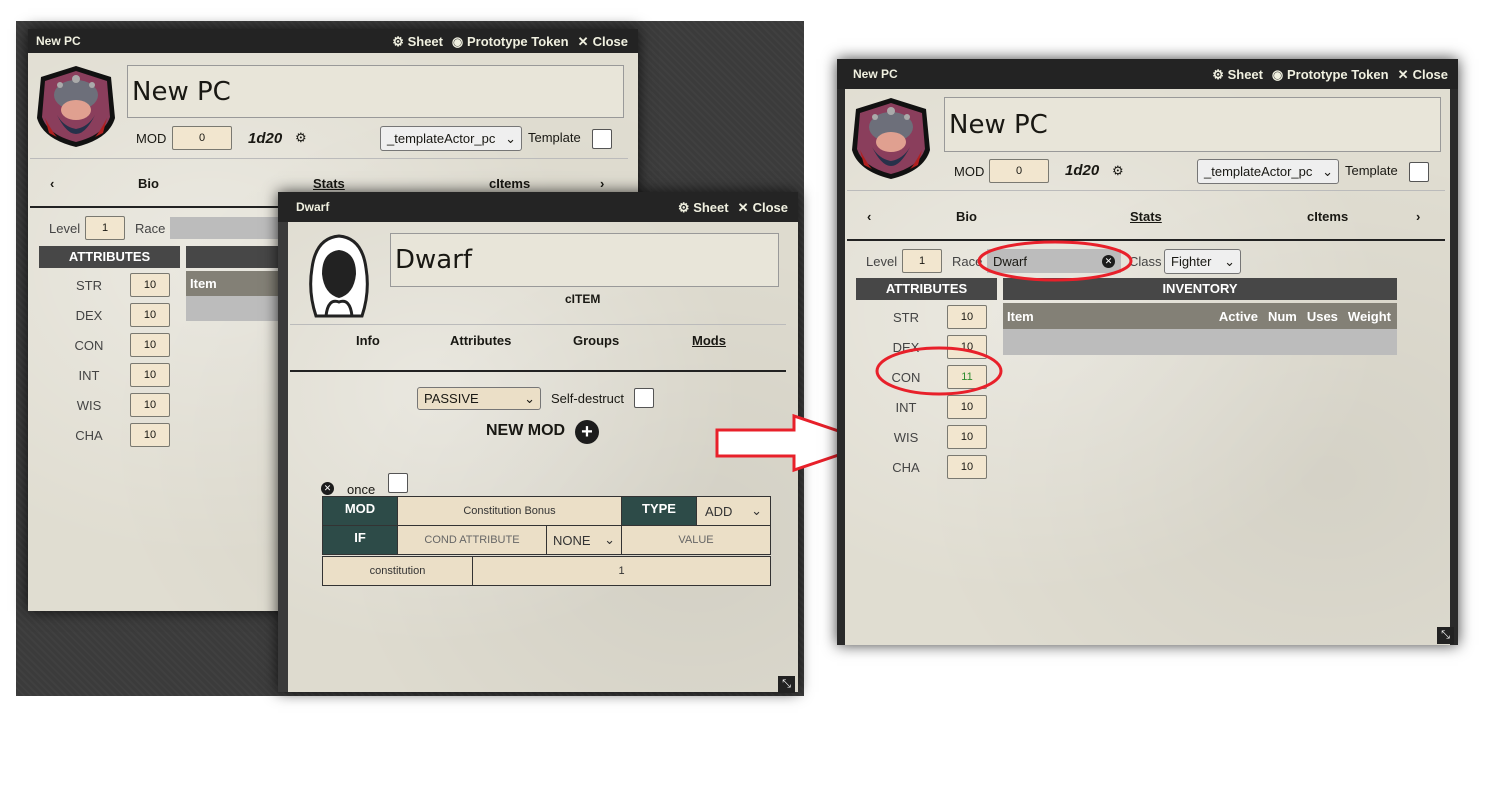 The height and width of the screenshot is (786, 1485). What do you see at coordinates (150, 345) in the screenshot?
I see `attr-input-con: 10` at bounding box center [150, 345].